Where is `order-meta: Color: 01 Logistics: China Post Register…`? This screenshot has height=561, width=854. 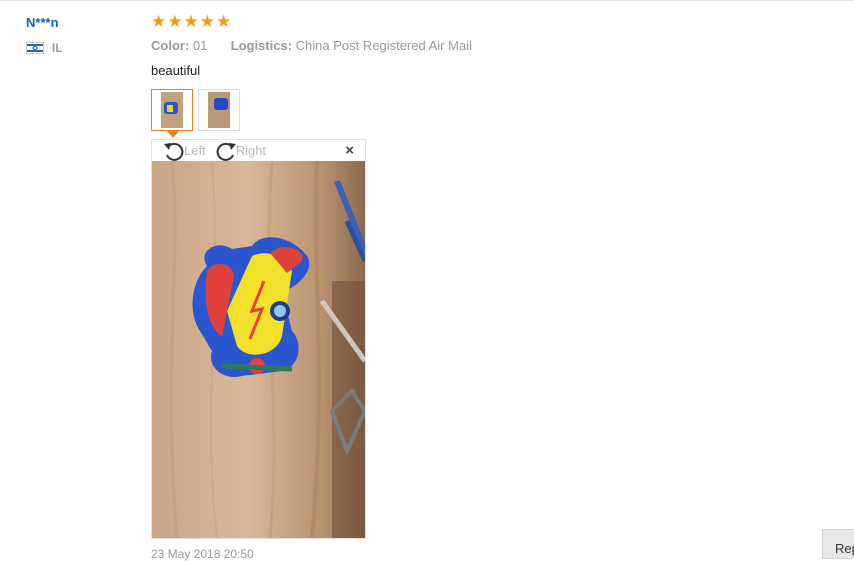 order-meta: Color: 01 Logistics: China Post Register… is located at coordinates (311, 45).